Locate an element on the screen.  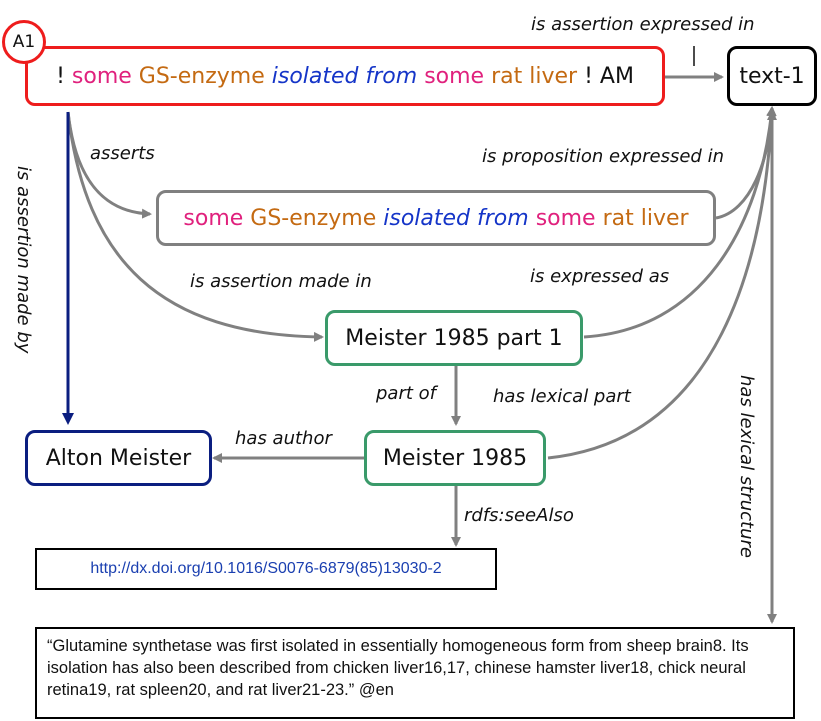
label-has-lexical-structure: has lexical structure is located at coordinates (746, 466).